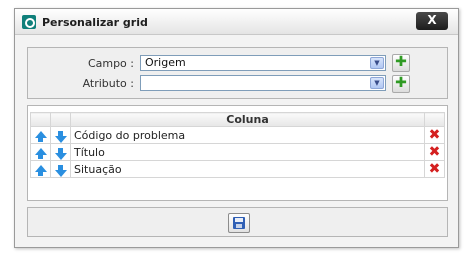 Image resolution: width=471 pixels, height=255 pixels. Describe the element at coordinates (263, 83) in the screenshot. I see `atributo-select: ▼` at that location.